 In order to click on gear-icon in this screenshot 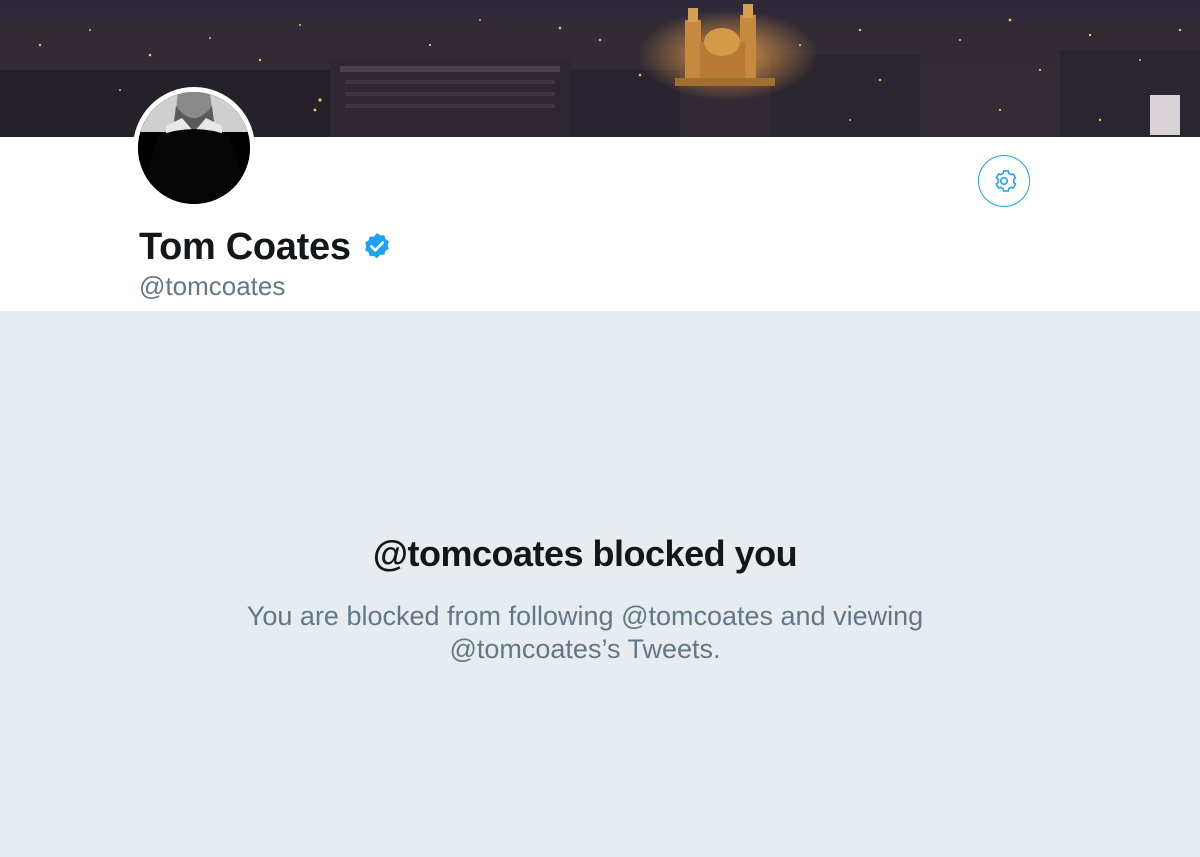, I will do `click(1006, 181)`.